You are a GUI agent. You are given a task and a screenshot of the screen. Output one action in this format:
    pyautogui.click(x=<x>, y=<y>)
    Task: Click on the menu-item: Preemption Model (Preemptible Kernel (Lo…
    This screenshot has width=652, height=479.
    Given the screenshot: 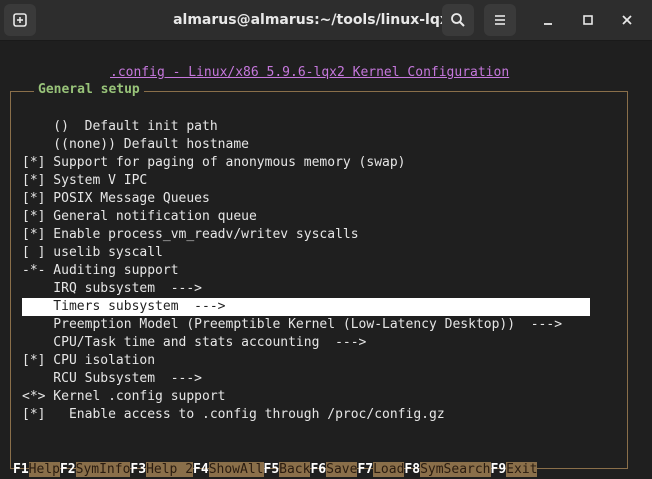 What is the action you would take?
    pyautogui.click(x=306, y=325)
    